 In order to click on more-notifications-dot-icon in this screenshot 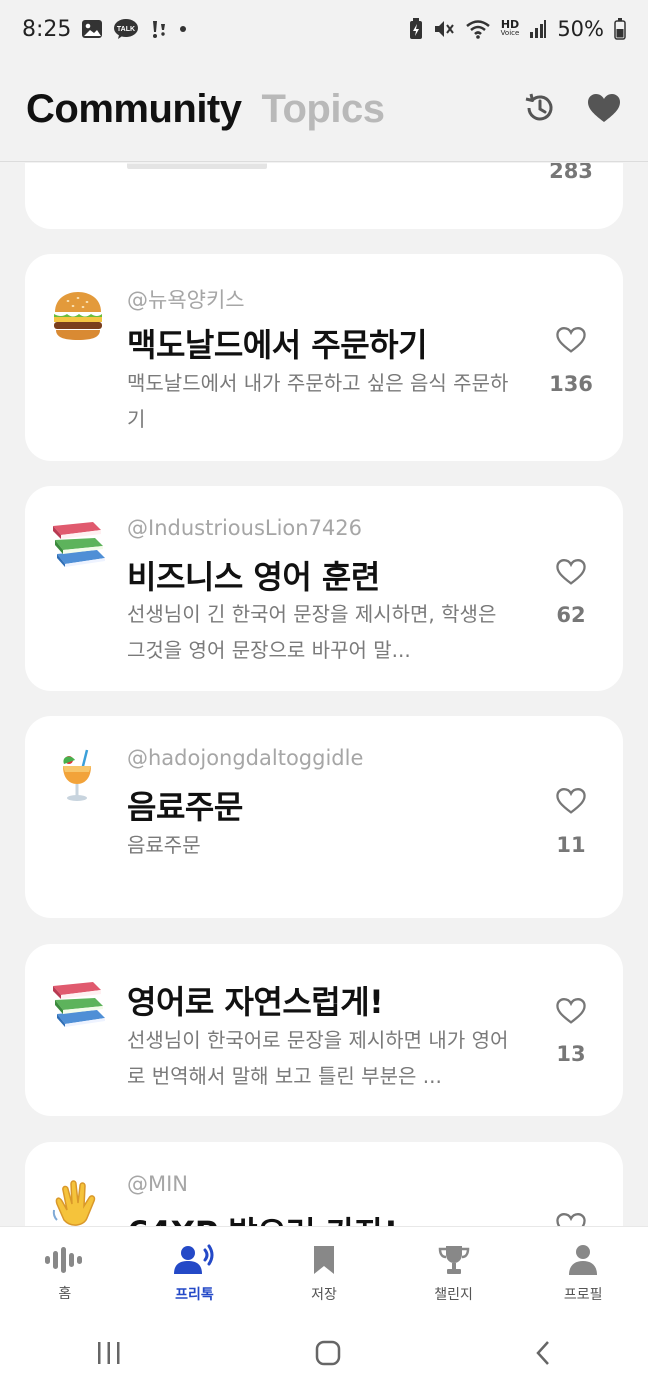, I will do `click(183, 29)`.